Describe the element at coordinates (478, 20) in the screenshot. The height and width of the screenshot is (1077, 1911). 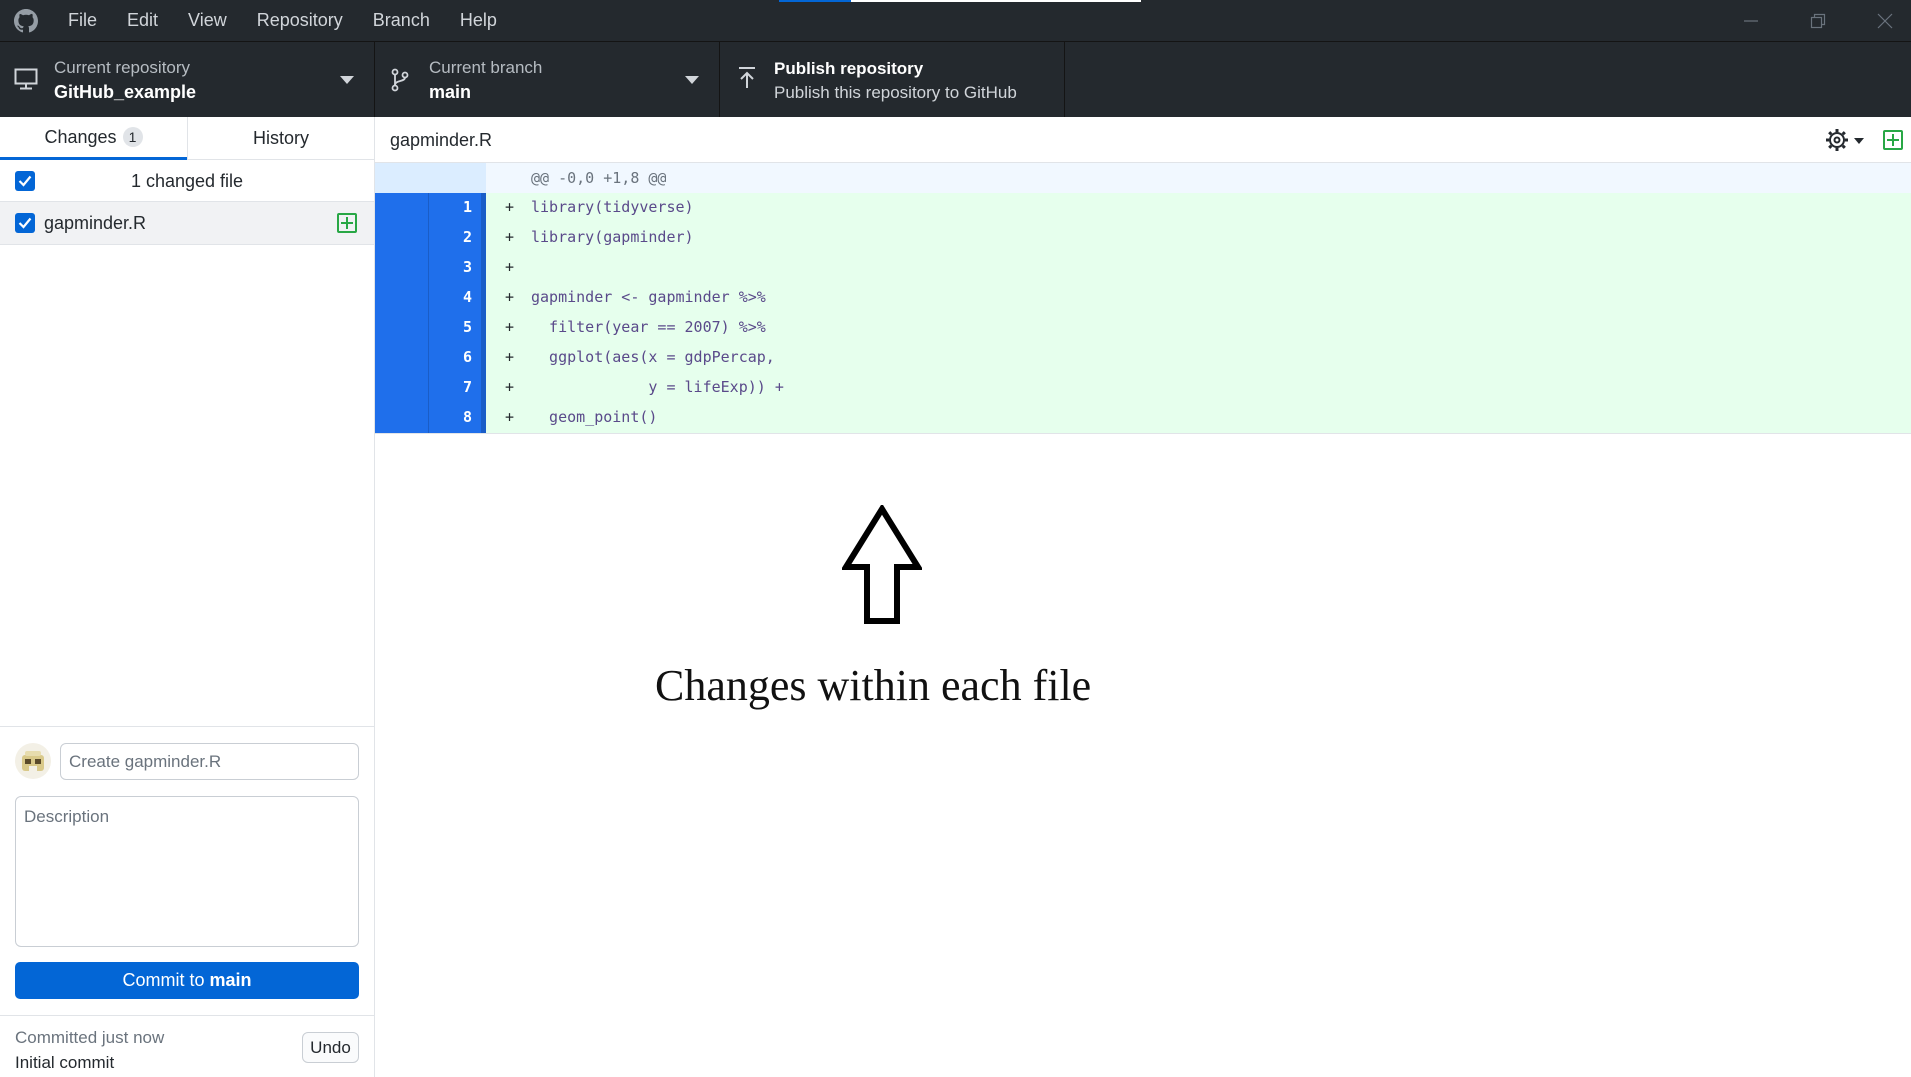
I see `menu-help: Help` at that location.